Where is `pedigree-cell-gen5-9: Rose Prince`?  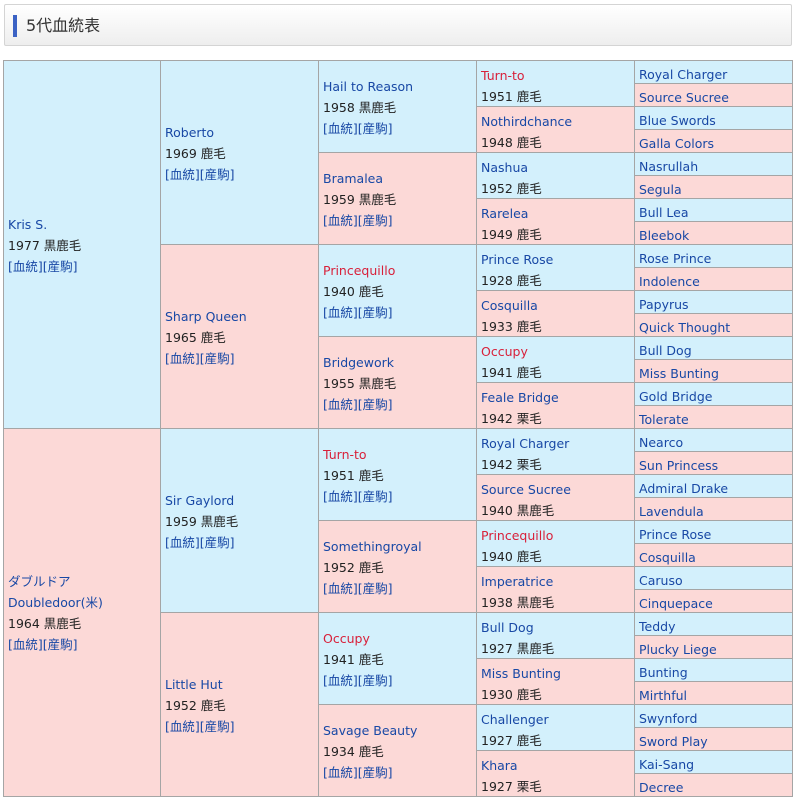 pedigree-cell-gen5-9: Rose Prince is located at coordinates (714, 256).